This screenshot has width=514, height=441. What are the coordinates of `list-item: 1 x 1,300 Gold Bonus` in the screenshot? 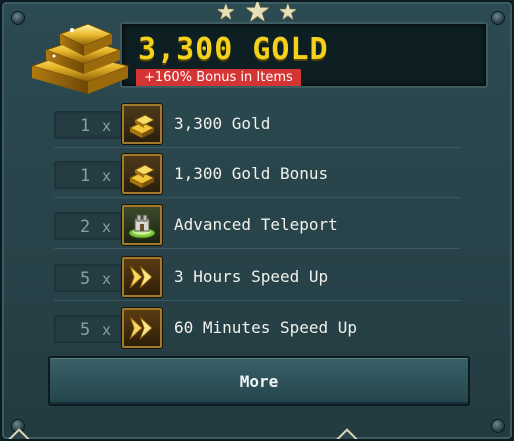 It's located at (257, 175).